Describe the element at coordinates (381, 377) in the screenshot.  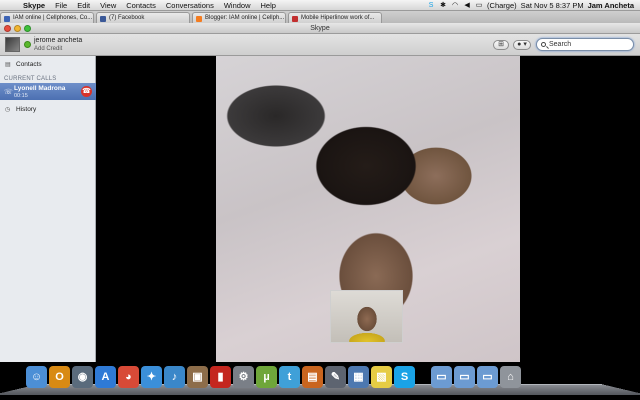
I see `stickies-icon: ▧` at that location.